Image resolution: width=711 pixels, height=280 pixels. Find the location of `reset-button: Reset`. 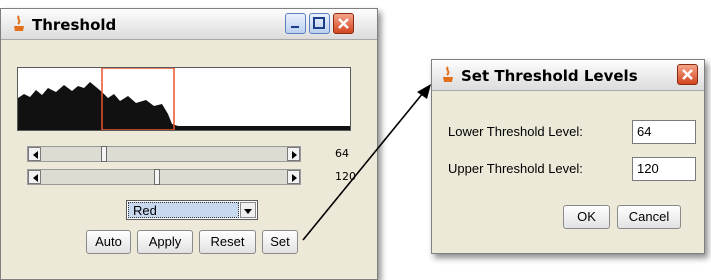

reset-button: Reset is located at coordinates (227, 242).